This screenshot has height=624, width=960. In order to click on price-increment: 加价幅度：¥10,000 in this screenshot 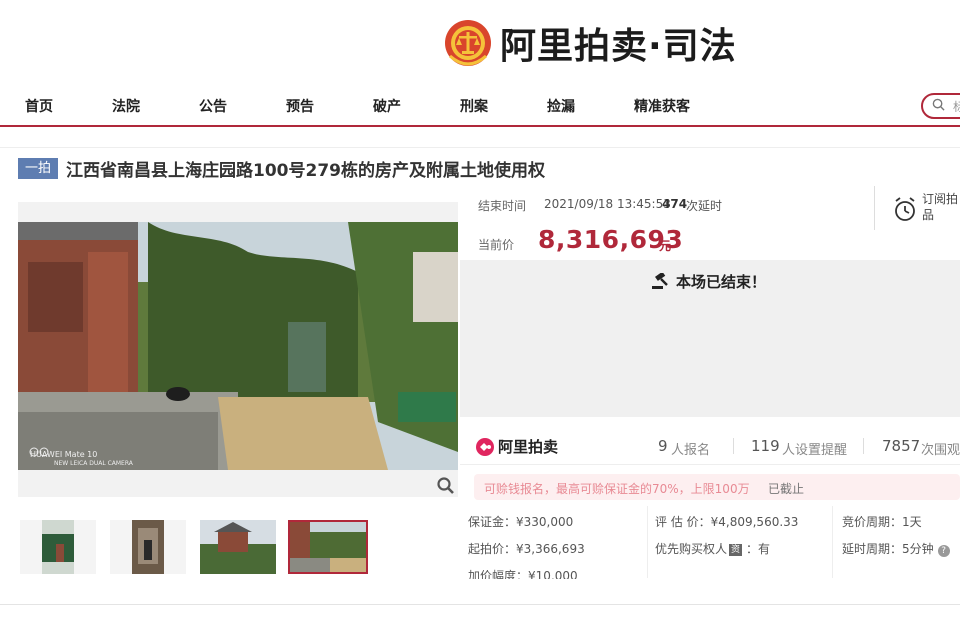, I will do `click(523, 574)`.